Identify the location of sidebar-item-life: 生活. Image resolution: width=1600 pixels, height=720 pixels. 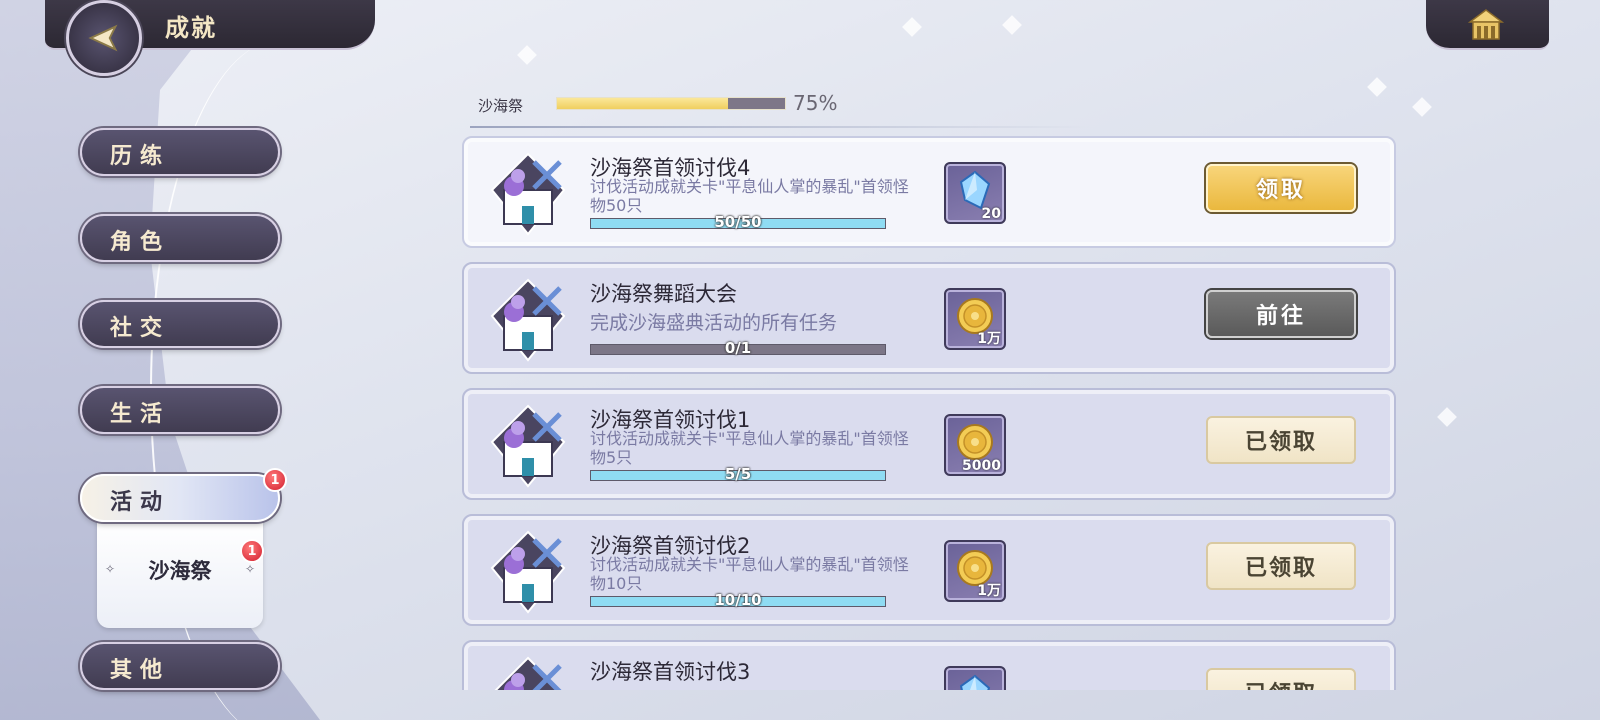
(180, 410).